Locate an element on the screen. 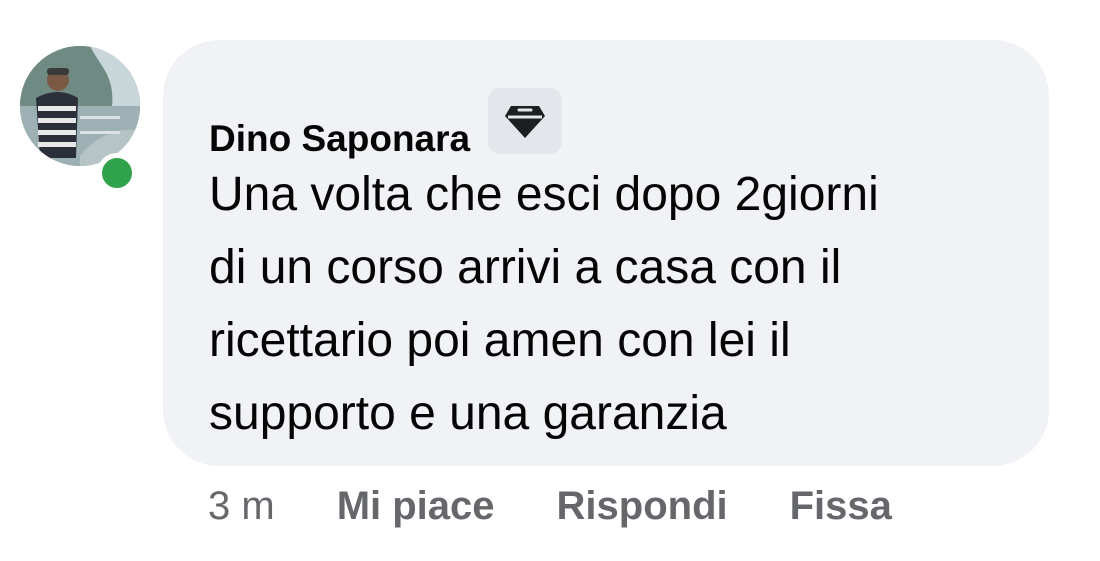  avatar-photo is located at coordinates (80, 106).